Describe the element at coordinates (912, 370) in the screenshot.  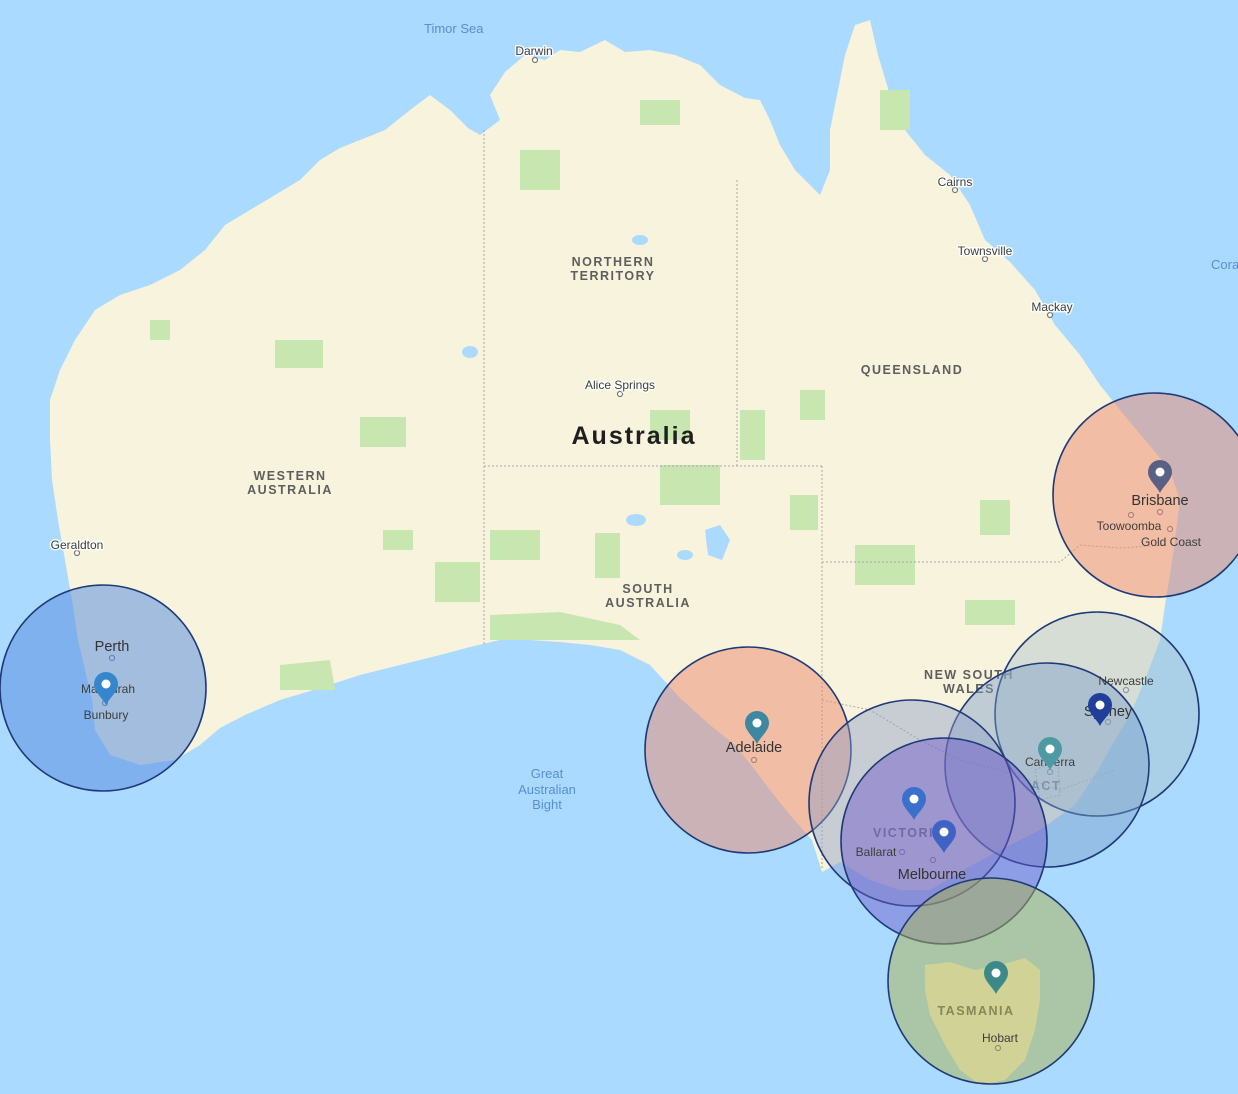
I see `qld-label: QUEENSLAND` at that location.